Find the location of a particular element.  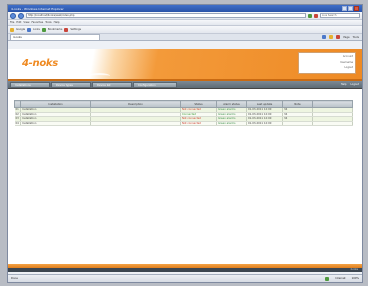

maximize-button is located at coordinates (350, 8).